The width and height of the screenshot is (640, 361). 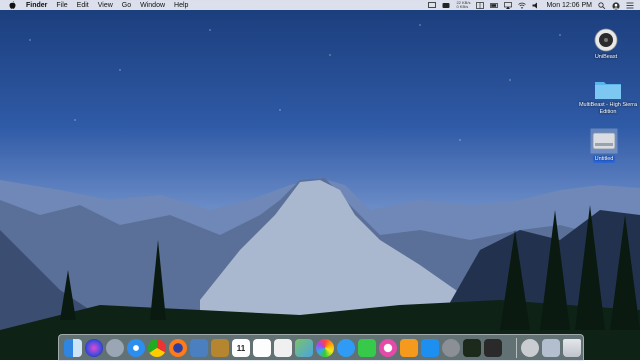 I want to click on grid-icon, so click(x=480, y=5).